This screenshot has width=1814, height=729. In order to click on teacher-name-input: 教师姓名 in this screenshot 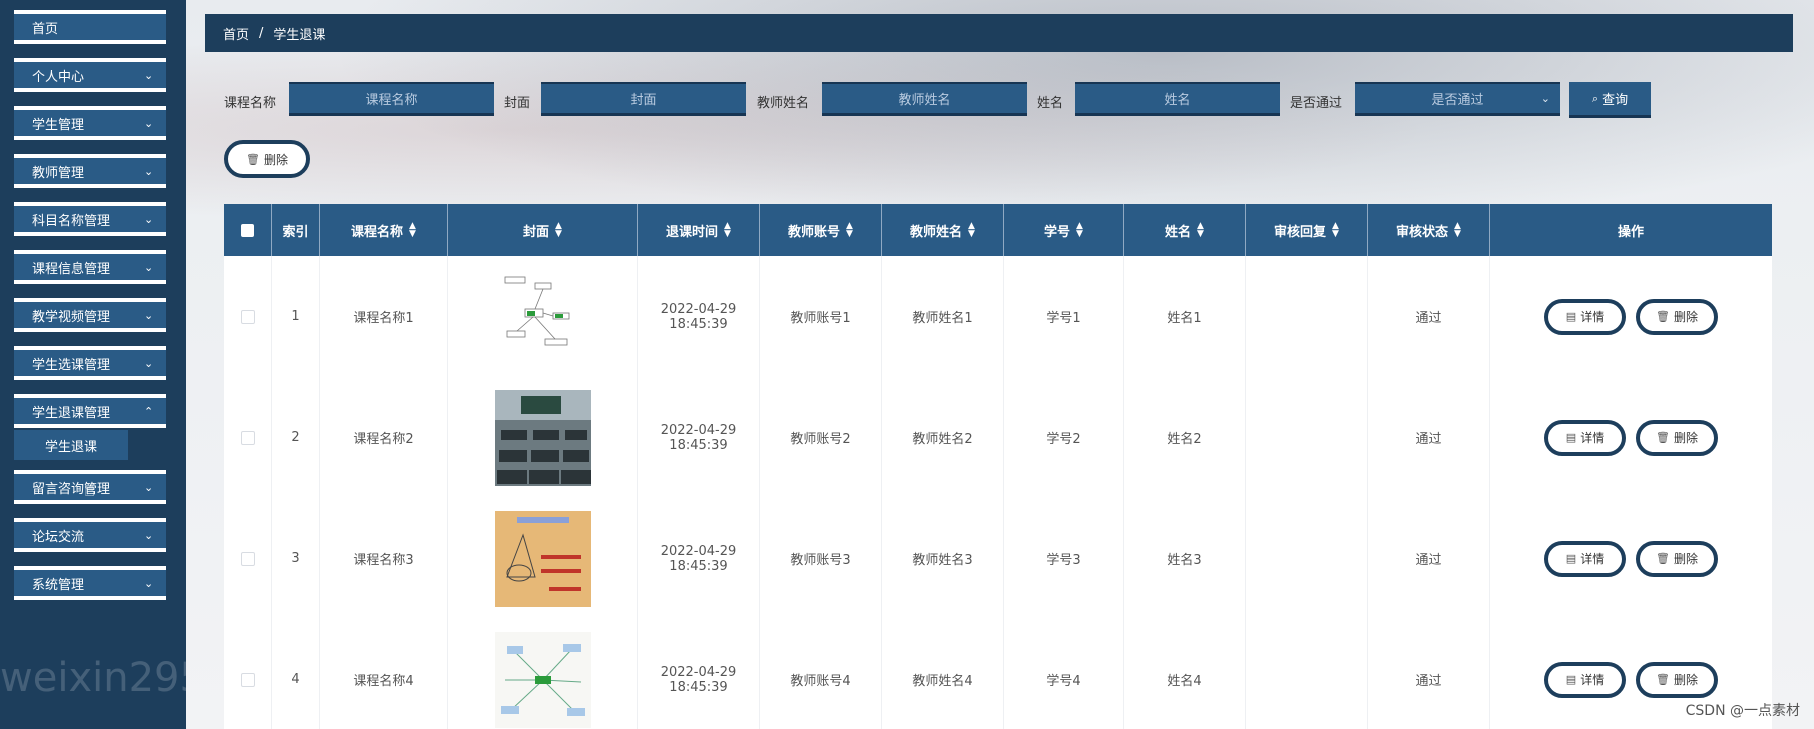, I will do `click(924, 99)`.